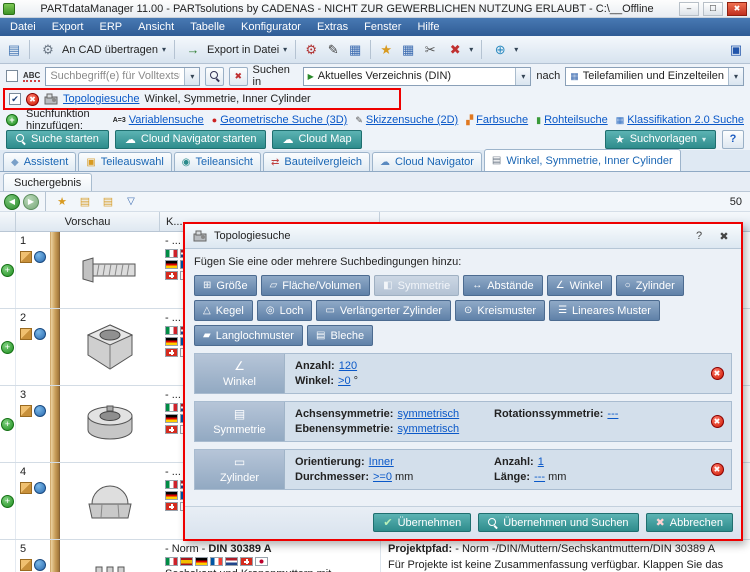 This screenshot has height=572, width=750. Describe the element at coordinates (217, 161) in the screenshot. I see `tab-teileansicht: ◉ Teileansicht` at that location.